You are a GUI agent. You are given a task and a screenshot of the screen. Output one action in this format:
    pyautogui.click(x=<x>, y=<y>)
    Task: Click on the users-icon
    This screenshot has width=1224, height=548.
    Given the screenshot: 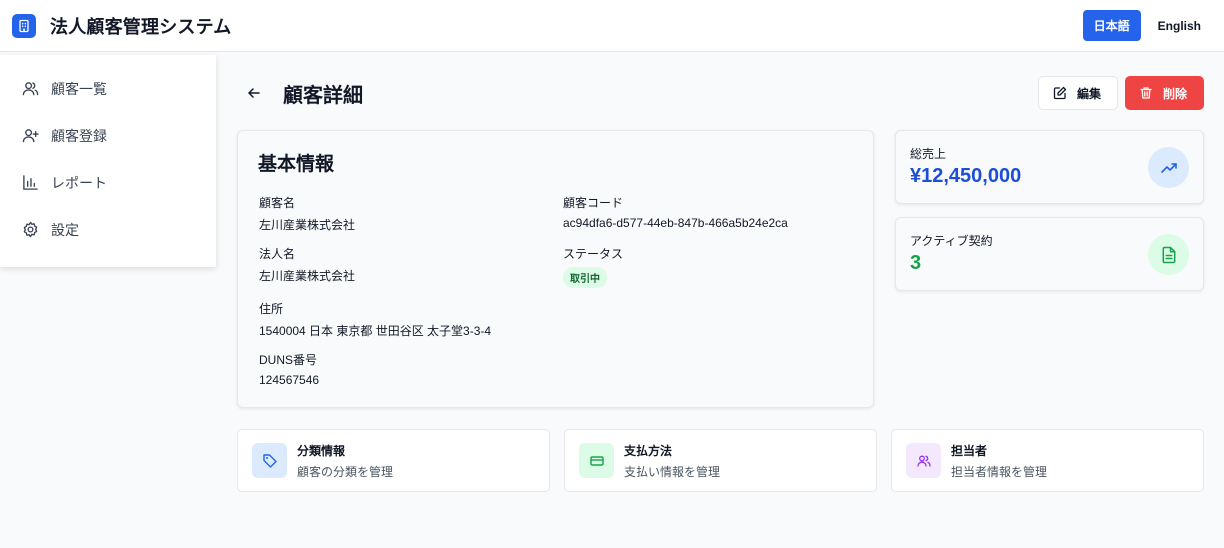 What is the action you would take?
    pyautogui.click(x=30, y=89)
    